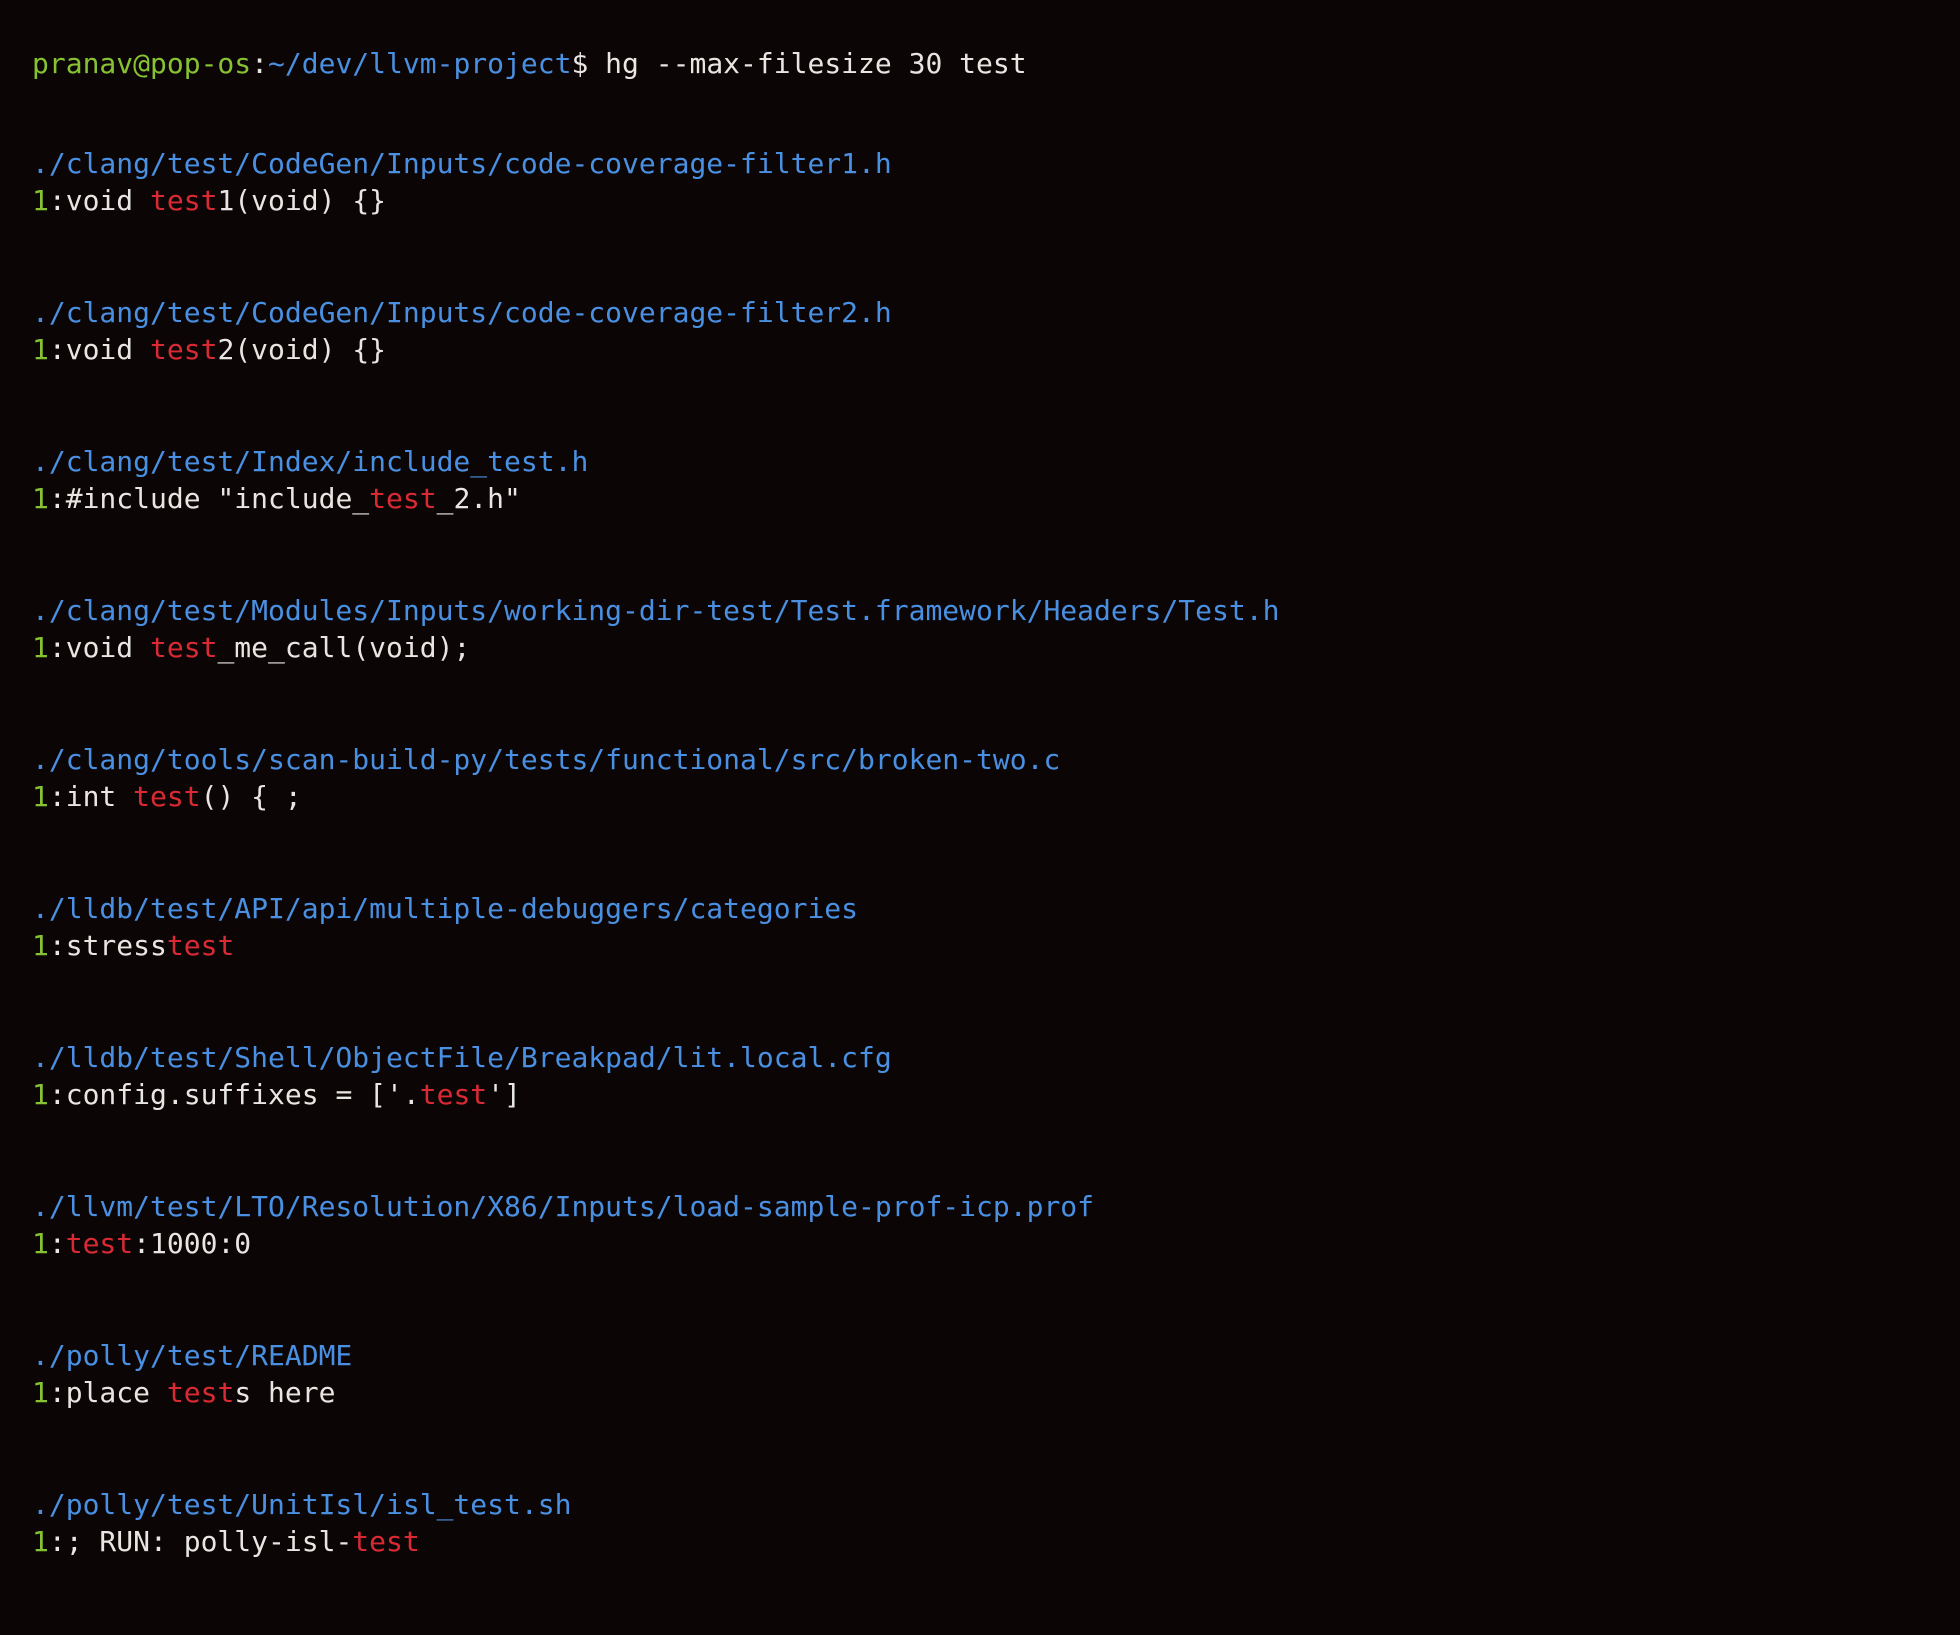 This screenshot has width=1960, height=1635. Describe the element at coordinates (116, 945) in the screenshot. I see `result-text-before: stress` at that location.